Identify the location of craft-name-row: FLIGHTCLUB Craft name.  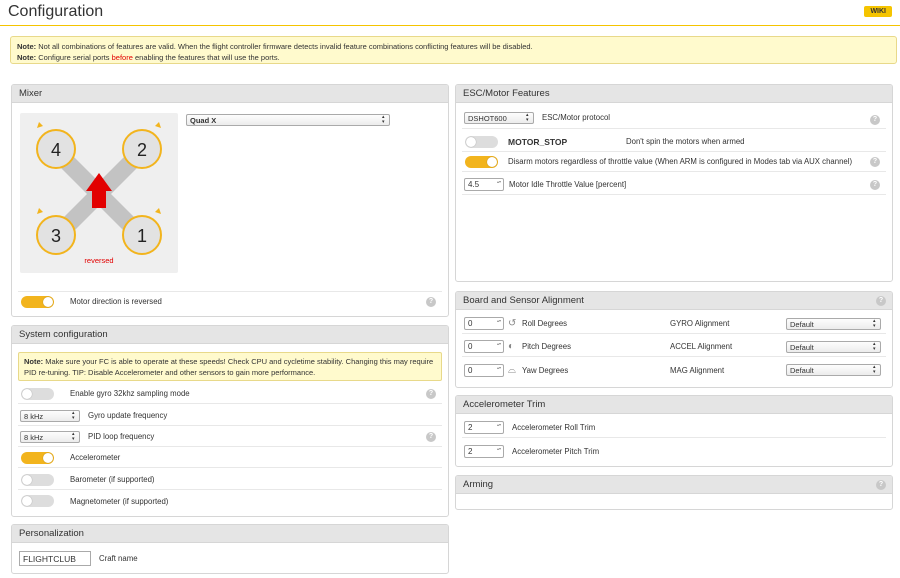
(230, 558).